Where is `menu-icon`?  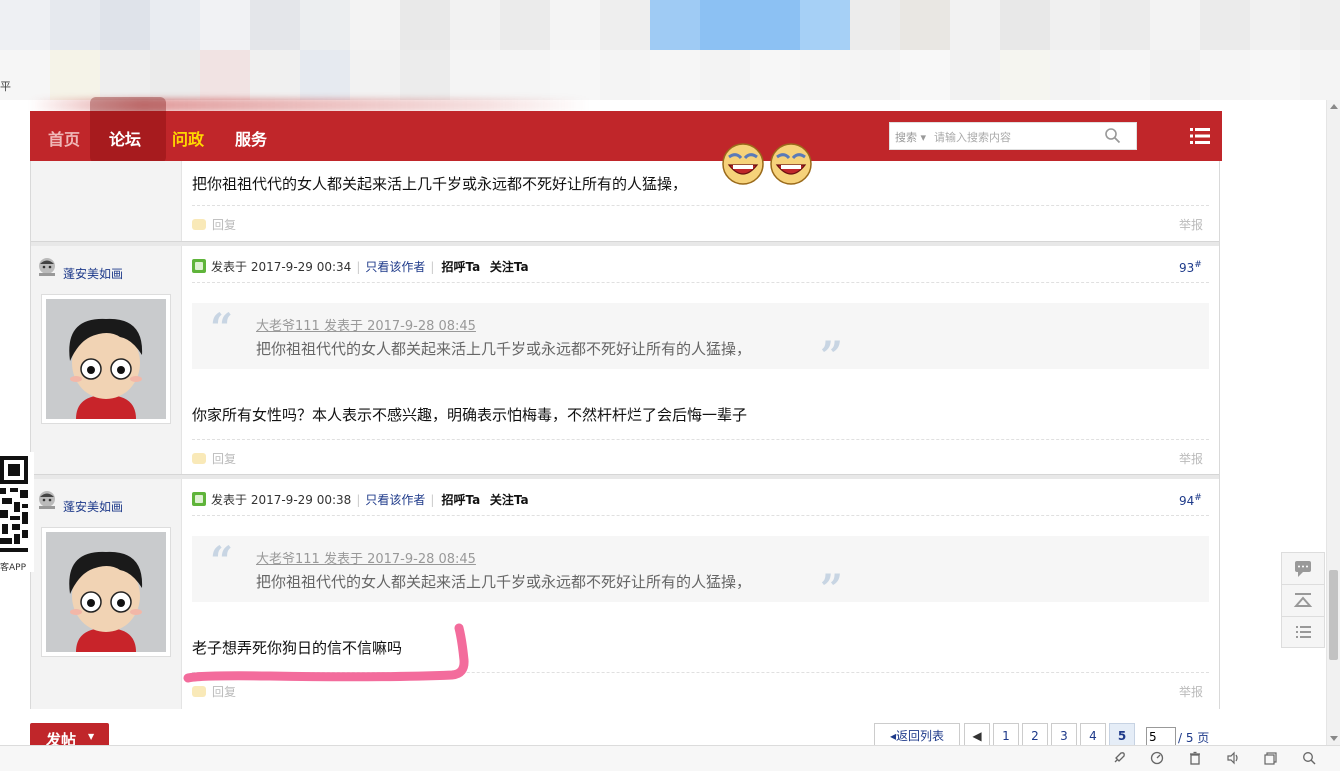 menu-icon is located at coordinates (1200, 136).